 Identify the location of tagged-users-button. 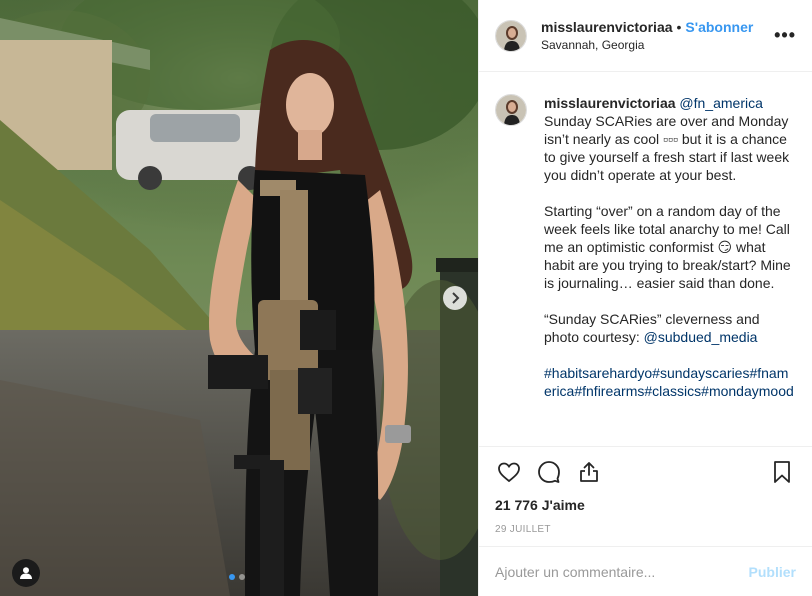
(26, 573).